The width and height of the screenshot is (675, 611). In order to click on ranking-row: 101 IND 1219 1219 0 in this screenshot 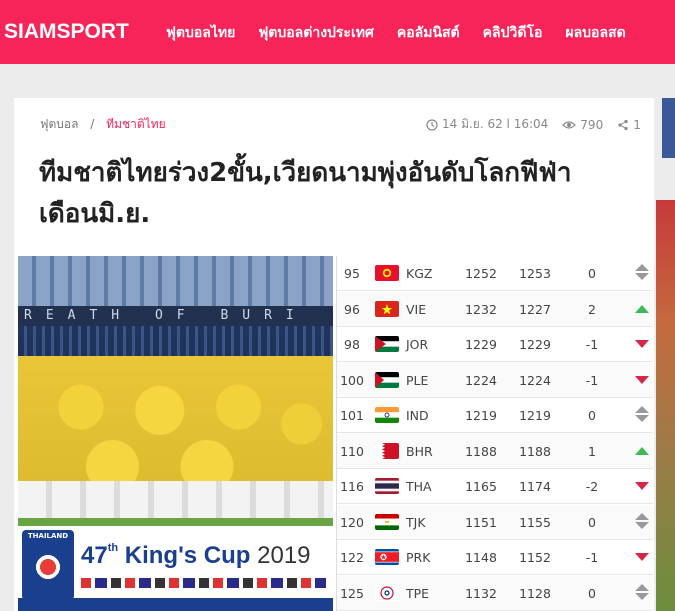, I will do `click(495, 415)`.